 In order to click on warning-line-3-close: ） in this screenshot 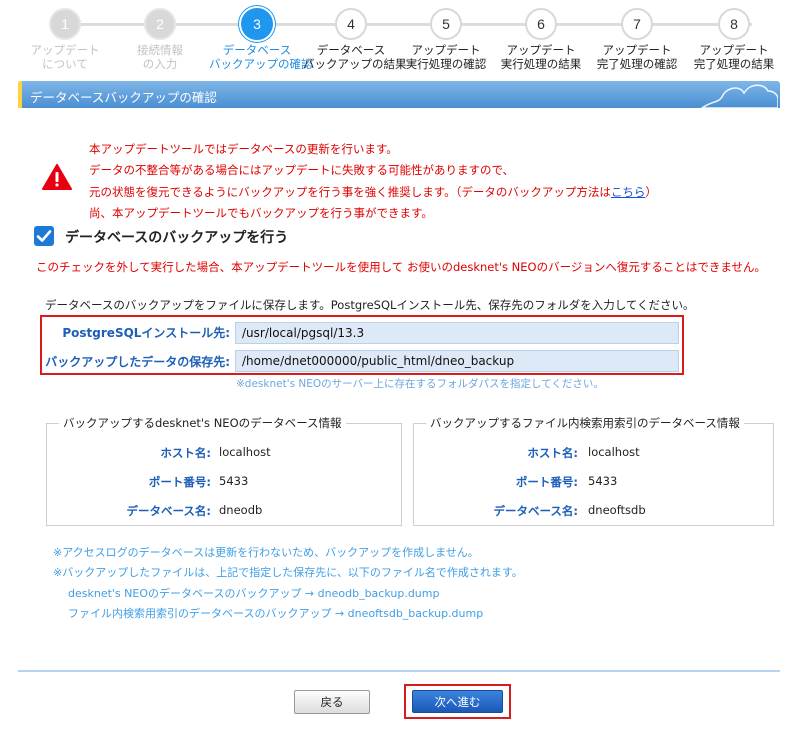, I will do `click(651, 191)`.